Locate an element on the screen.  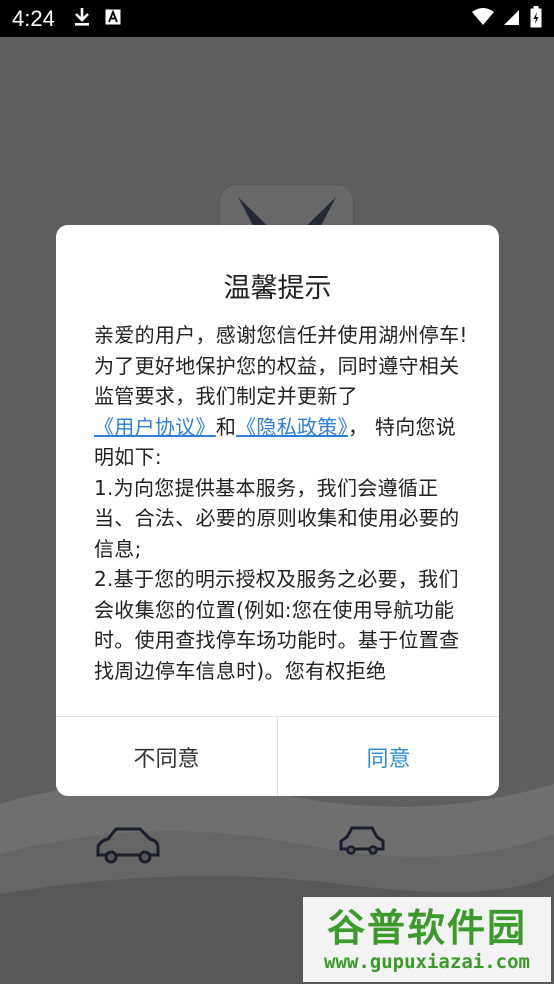
dialog-title: 温馨提示 is located at coordinates (277, 288).